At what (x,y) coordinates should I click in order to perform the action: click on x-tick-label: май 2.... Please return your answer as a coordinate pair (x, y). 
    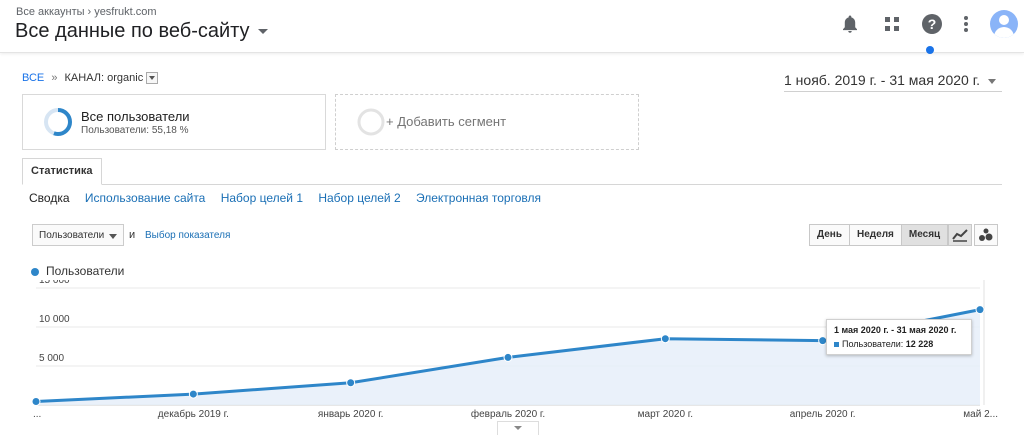
    Looking at the image, I should click on (980, 414).